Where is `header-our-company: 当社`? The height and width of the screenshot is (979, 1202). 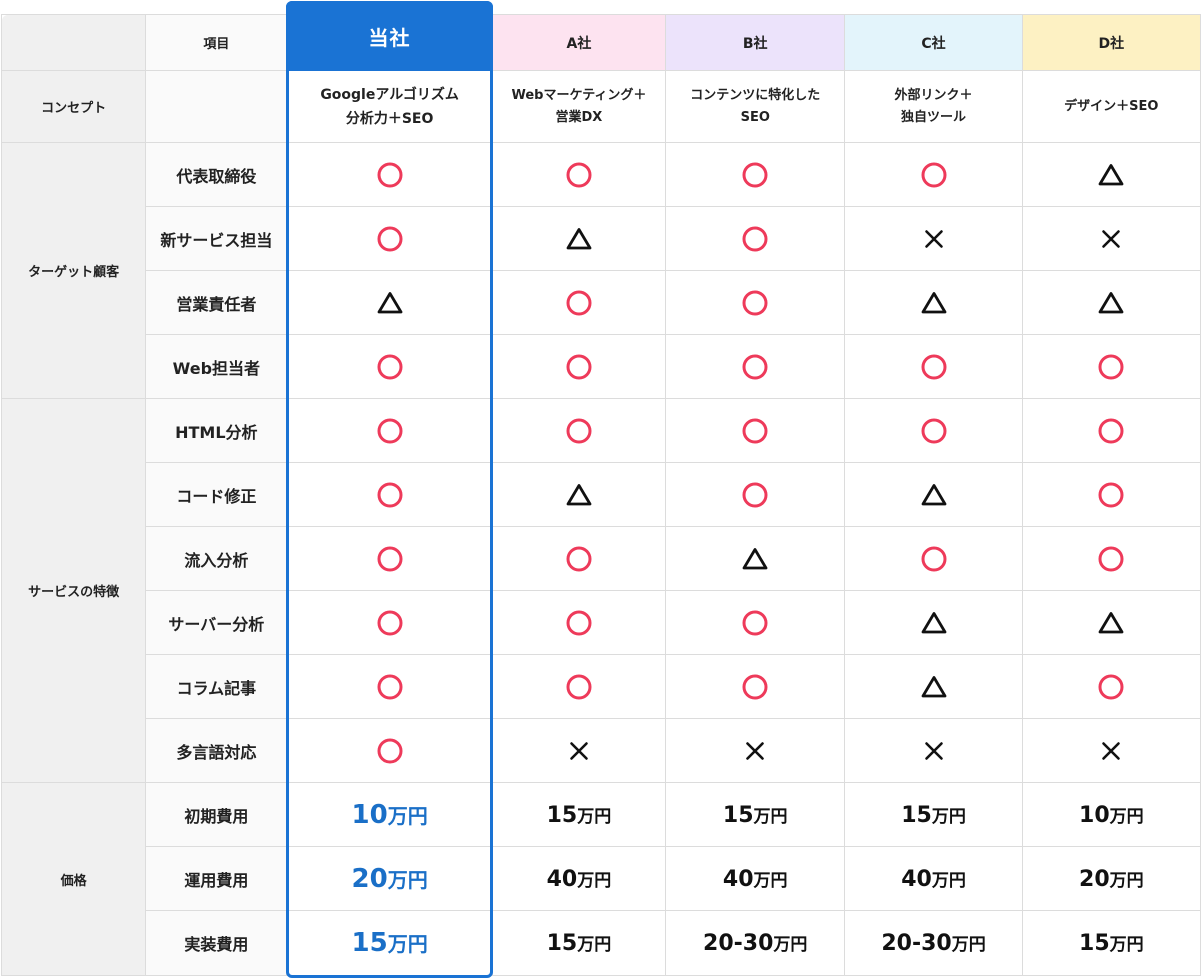 header-our-company: 当社 is located at coordinates (389, 36).